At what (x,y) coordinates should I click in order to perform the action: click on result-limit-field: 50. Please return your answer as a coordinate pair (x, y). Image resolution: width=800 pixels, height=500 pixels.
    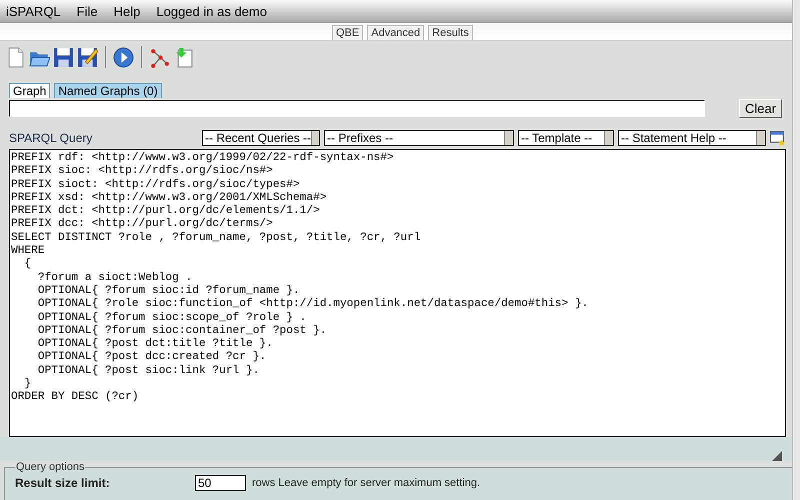
    Looking at the image, I should click on (220, 483).